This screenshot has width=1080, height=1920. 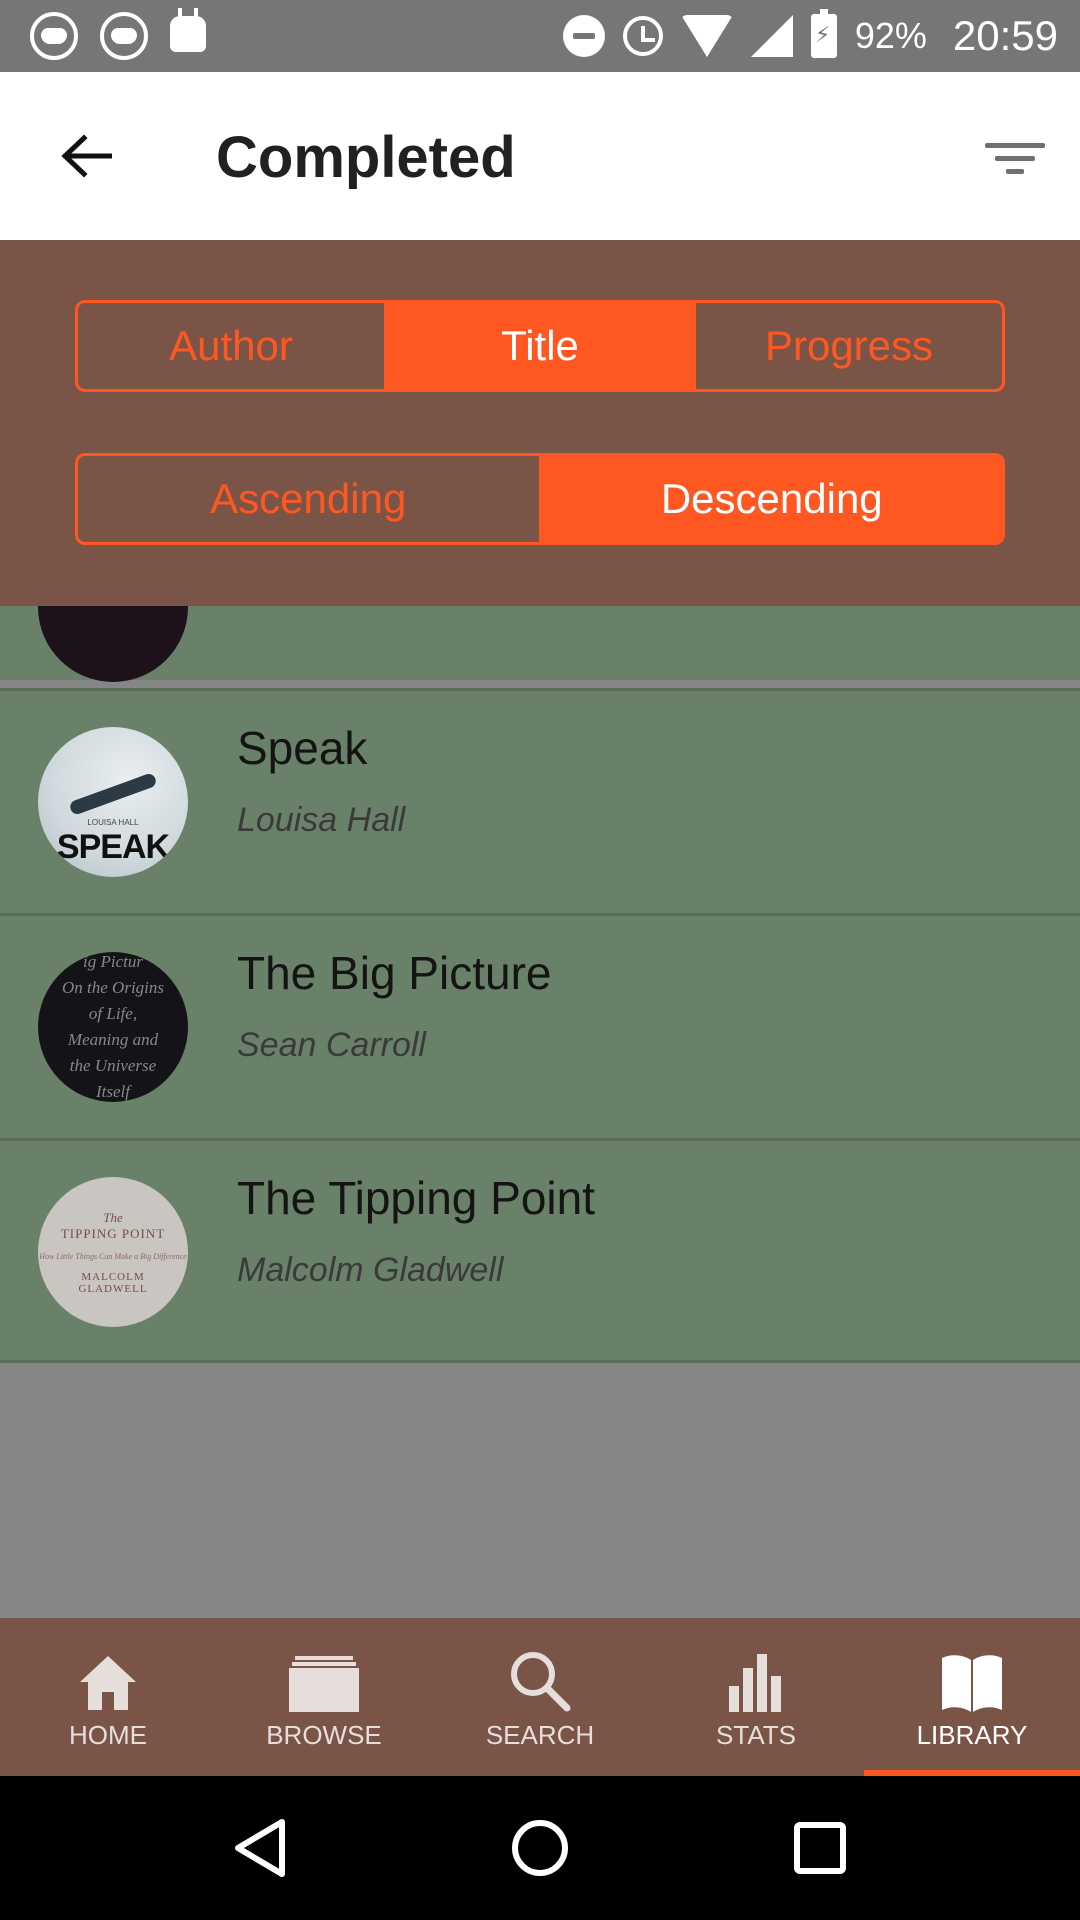 I want to click on nav-stats: STATS, so click(x=756, y=1697).